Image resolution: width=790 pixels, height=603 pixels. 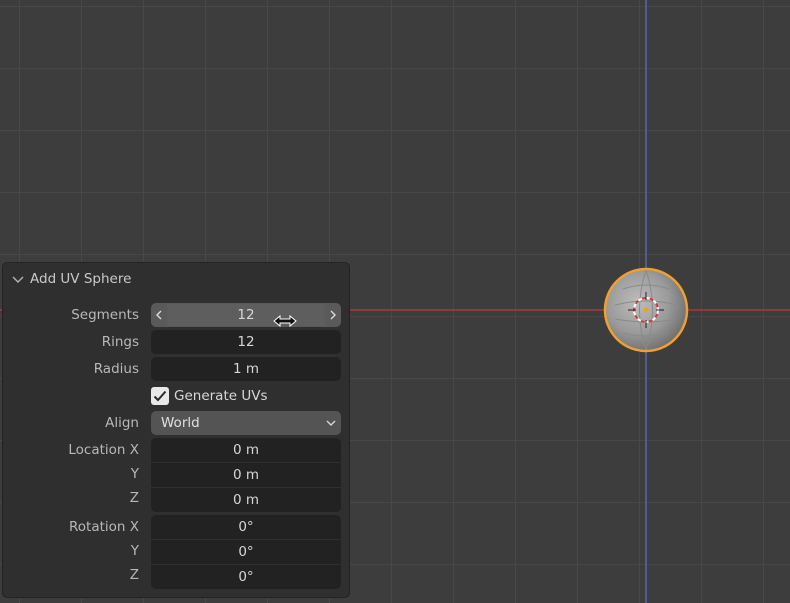 I want to click on rotation-x-label: Rotation X, so click(x=104, y=527).